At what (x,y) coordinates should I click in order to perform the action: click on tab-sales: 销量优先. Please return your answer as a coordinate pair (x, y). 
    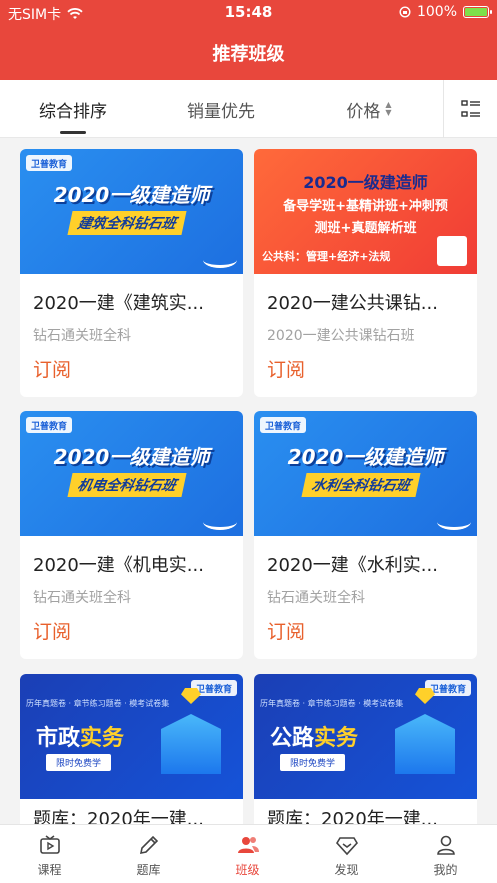
    Looking at the image, I should click on (221, 109).